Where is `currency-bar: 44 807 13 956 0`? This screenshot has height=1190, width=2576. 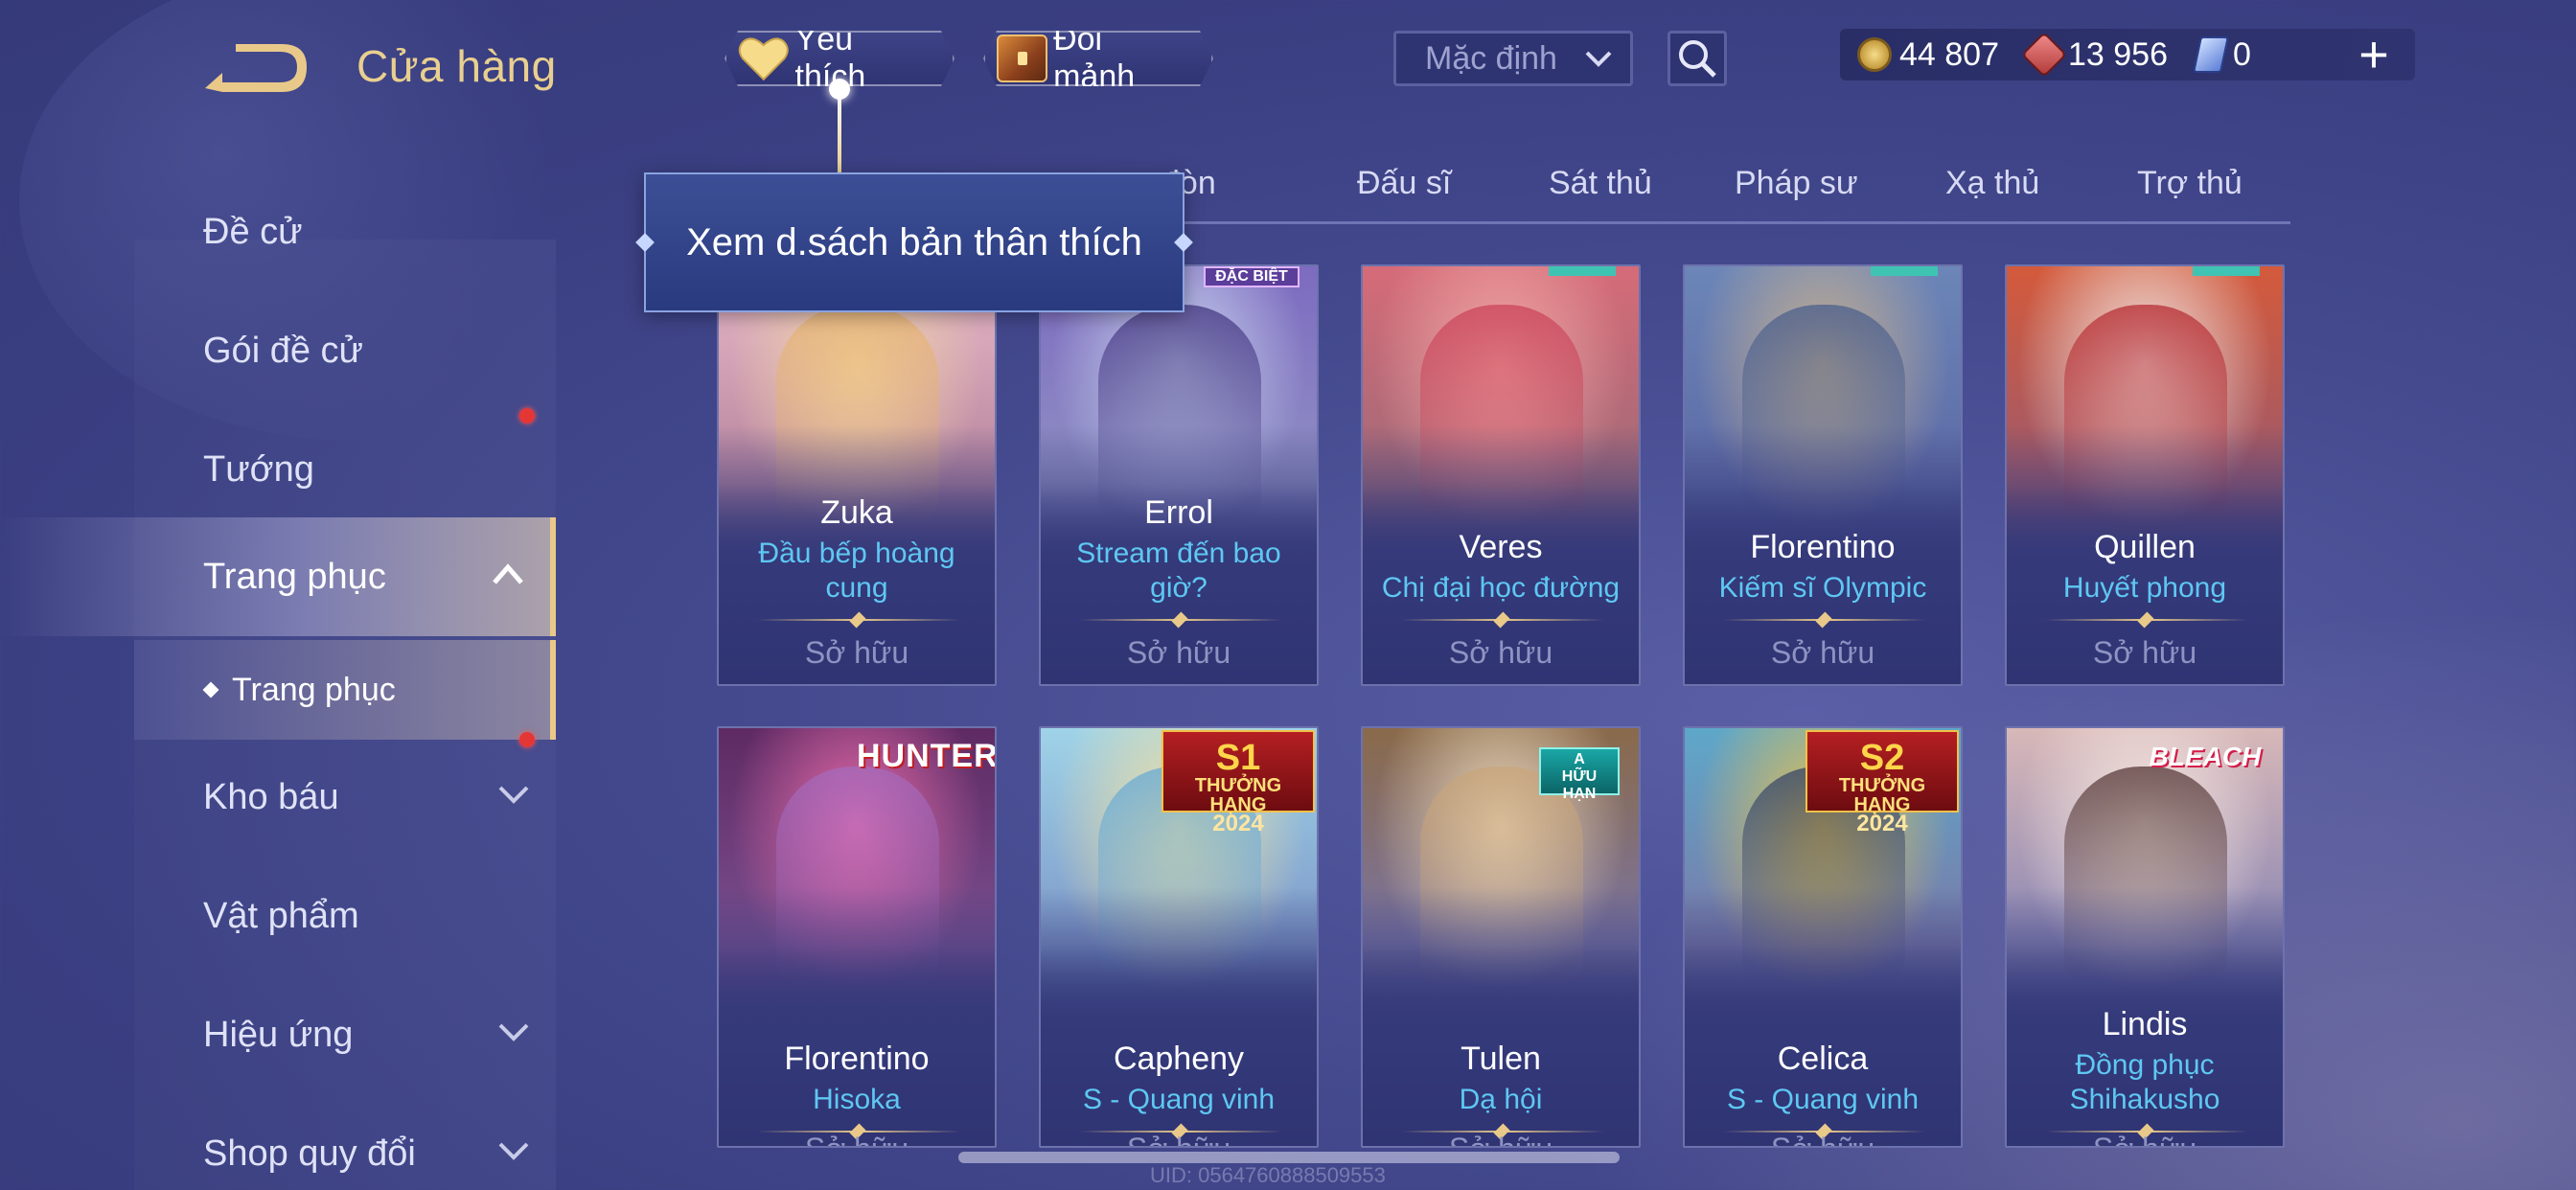 currency-bar: 44 807 13 956 0 is located at coordinates (2127, 55).